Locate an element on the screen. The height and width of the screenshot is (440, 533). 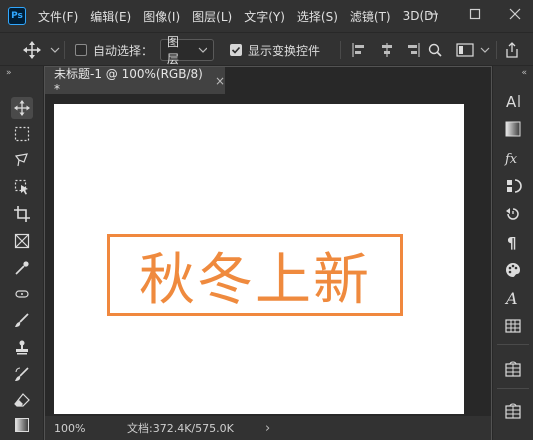
gradient-tool is located at coordinates (22, 425).